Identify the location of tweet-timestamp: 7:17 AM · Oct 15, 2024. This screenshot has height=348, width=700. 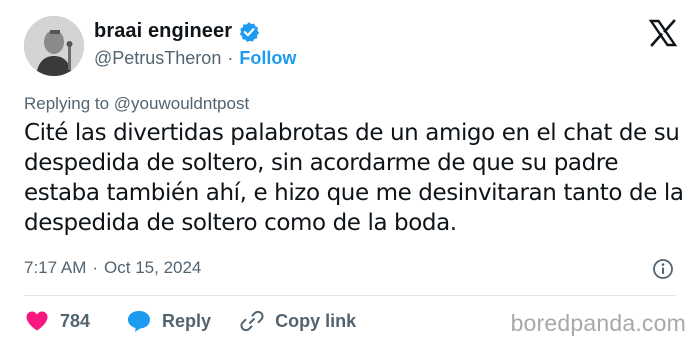
(112, 268).